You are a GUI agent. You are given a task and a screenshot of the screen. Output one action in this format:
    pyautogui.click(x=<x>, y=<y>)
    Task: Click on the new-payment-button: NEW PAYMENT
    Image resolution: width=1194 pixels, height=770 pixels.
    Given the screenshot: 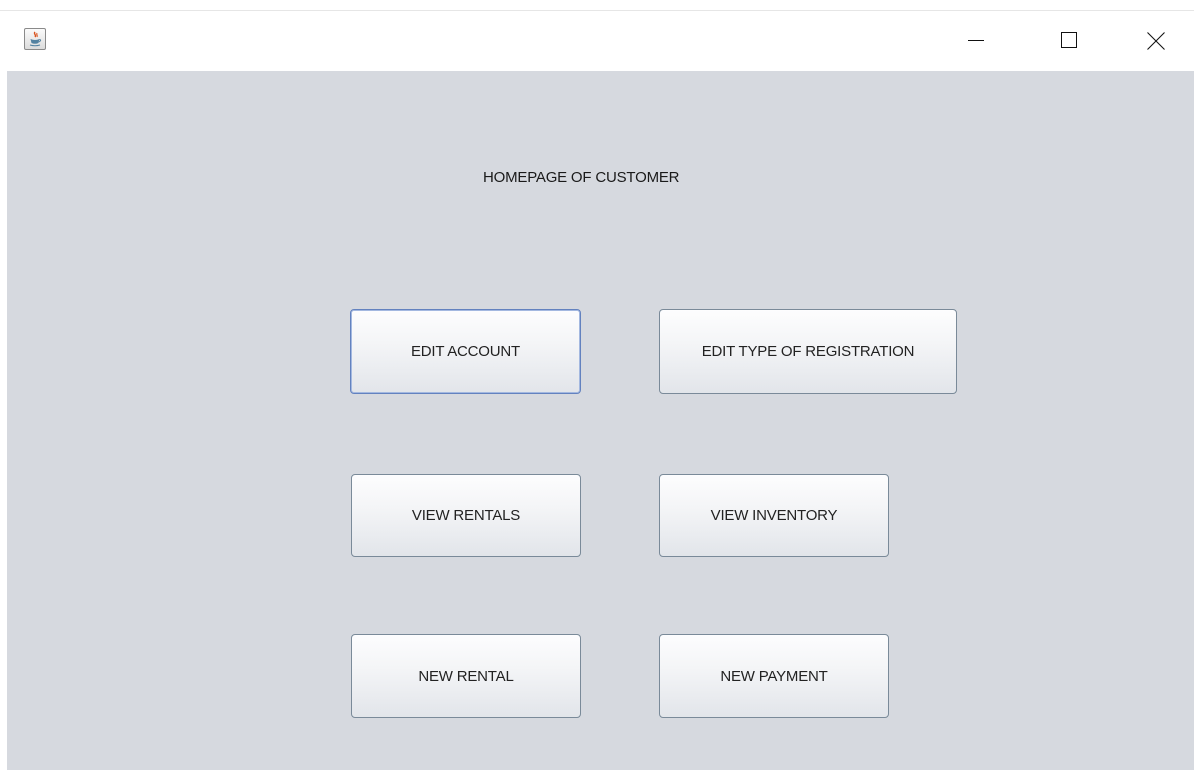 What is the action you would take?
    pyautogui.click(x=774, y=676)
    